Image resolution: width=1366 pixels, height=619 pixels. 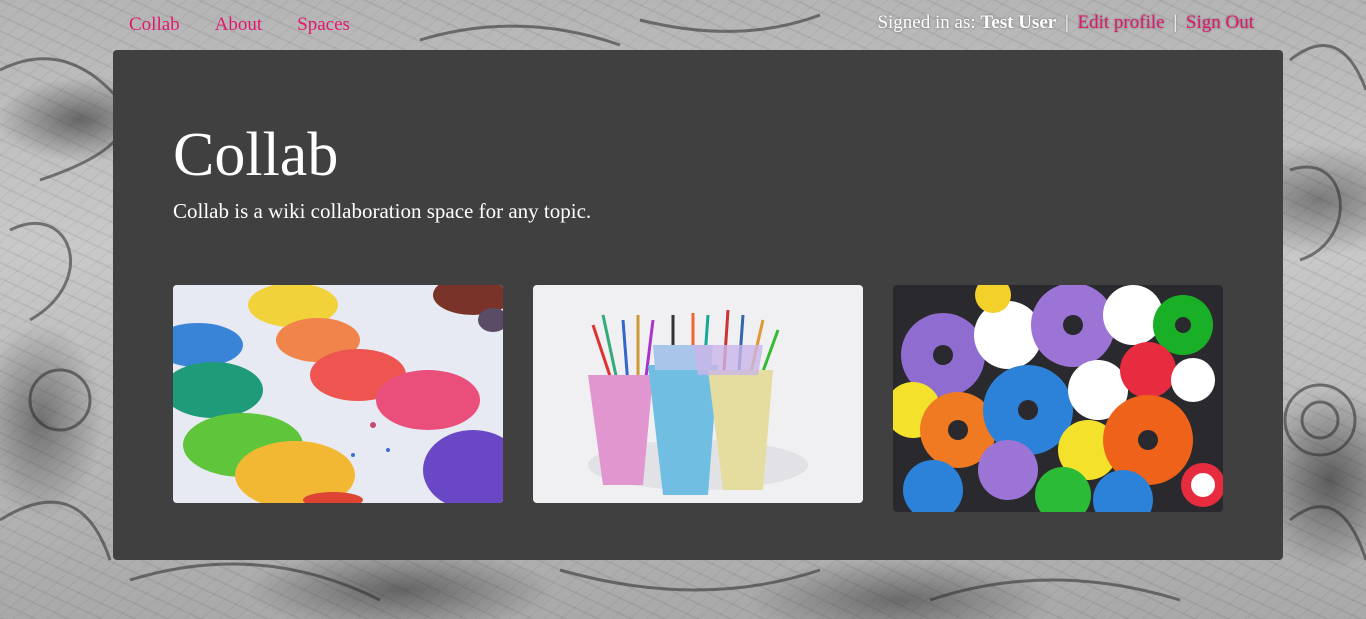 I want to click on user-name: Test User, so click(x=1018, y=22).